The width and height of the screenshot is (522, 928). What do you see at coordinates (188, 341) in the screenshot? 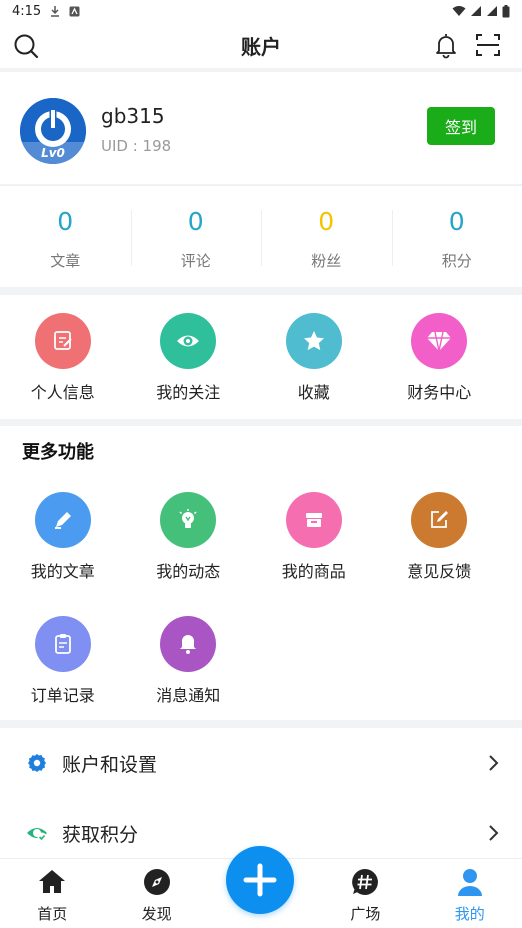
I see `eye-icon` at bounding box center [188, 341].